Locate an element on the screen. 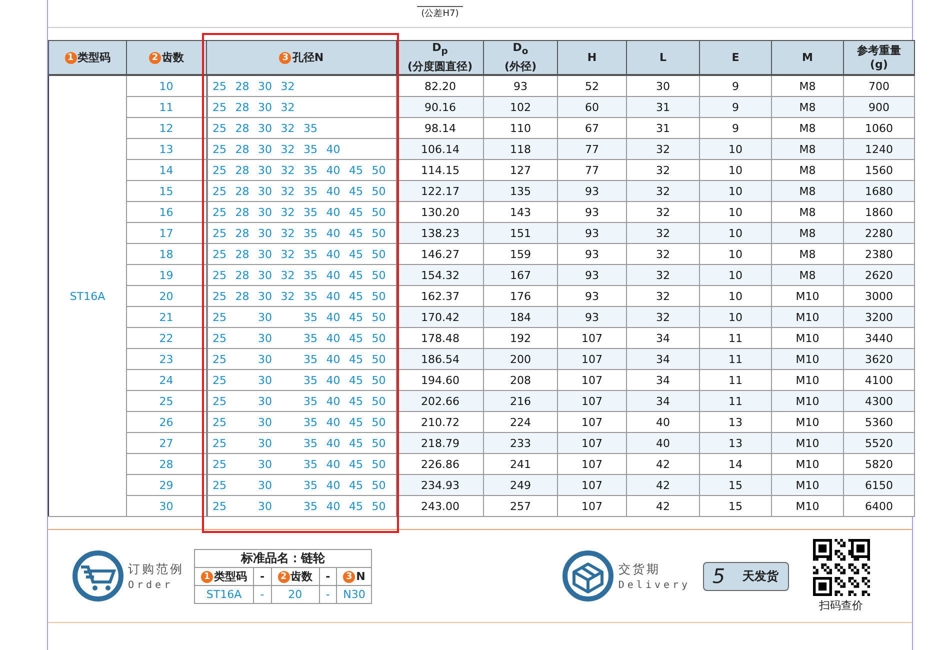 This screenshot has width=949, height=650. table-value: 1680 is located at coordinates (879, 191).